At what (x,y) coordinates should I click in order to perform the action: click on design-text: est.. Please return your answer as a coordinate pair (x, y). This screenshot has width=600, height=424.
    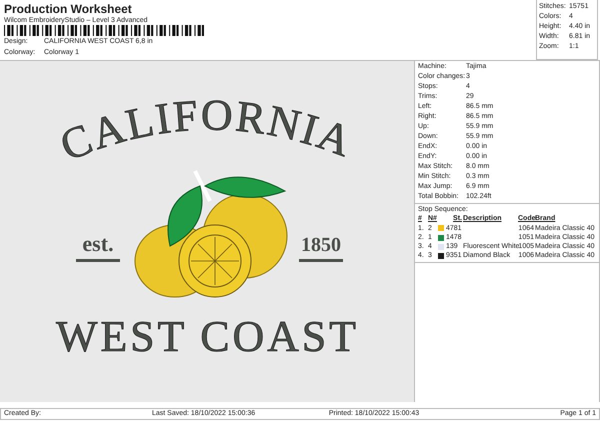
    Looking at the image, I should click on (98, 243).